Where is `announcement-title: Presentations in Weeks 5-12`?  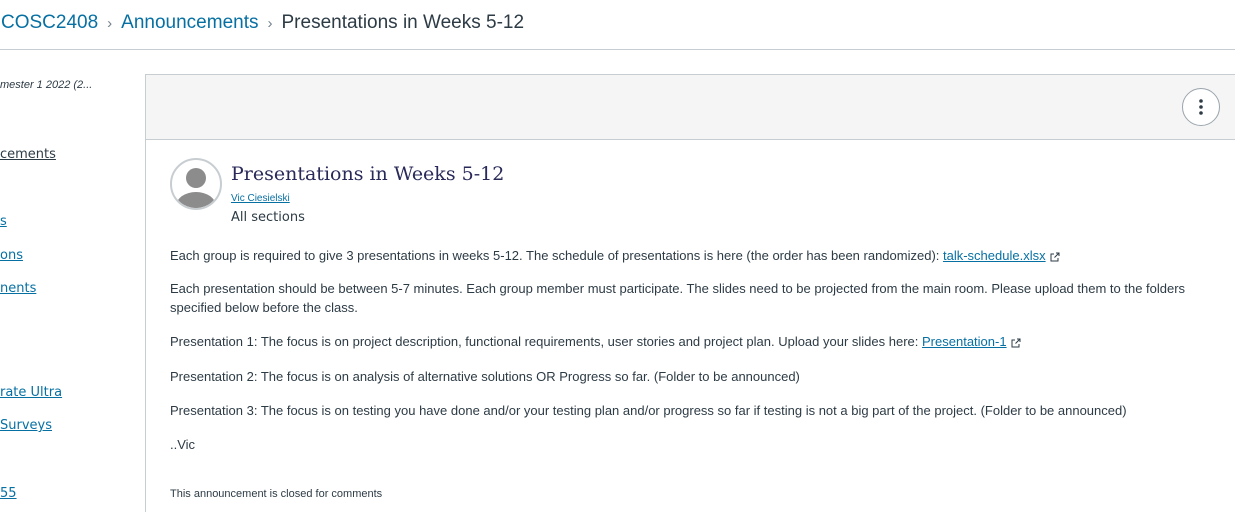
announcement-title: Presentations in Weeks 5-12 is located at coordinates (368, 174).